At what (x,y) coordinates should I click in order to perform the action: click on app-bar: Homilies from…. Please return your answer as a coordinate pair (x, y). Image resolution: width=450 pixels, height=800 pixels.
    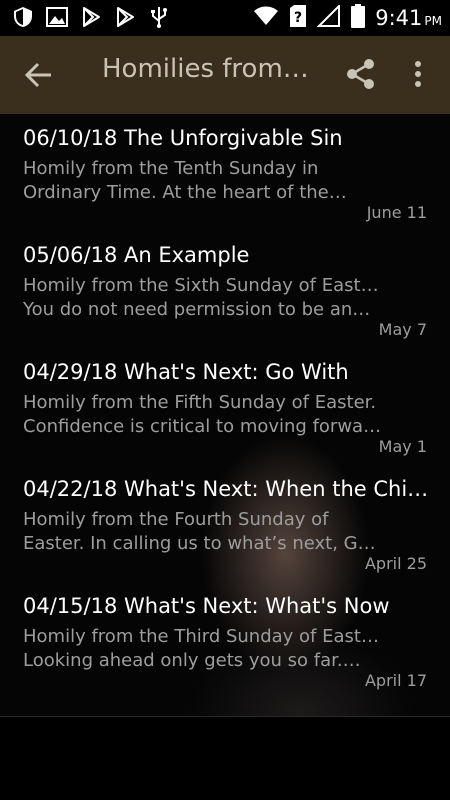
    Looking at the image, I should click on (225, 75).